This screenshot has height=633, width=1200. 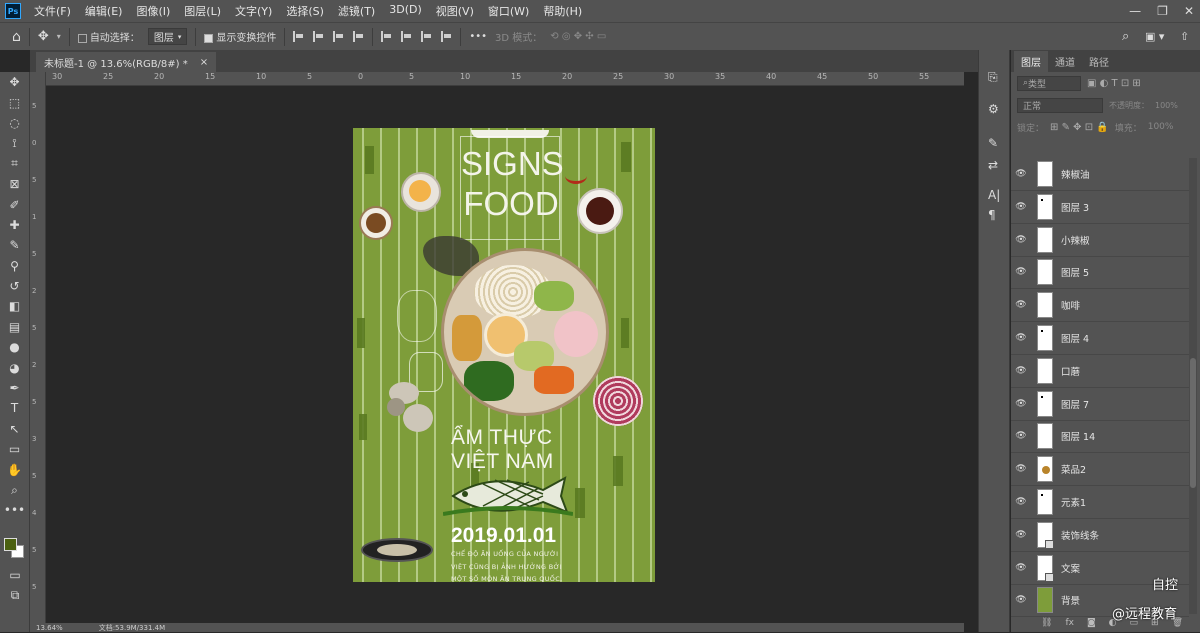 I want to click on menu-item: 文件(F), so click(x=52, y=11).